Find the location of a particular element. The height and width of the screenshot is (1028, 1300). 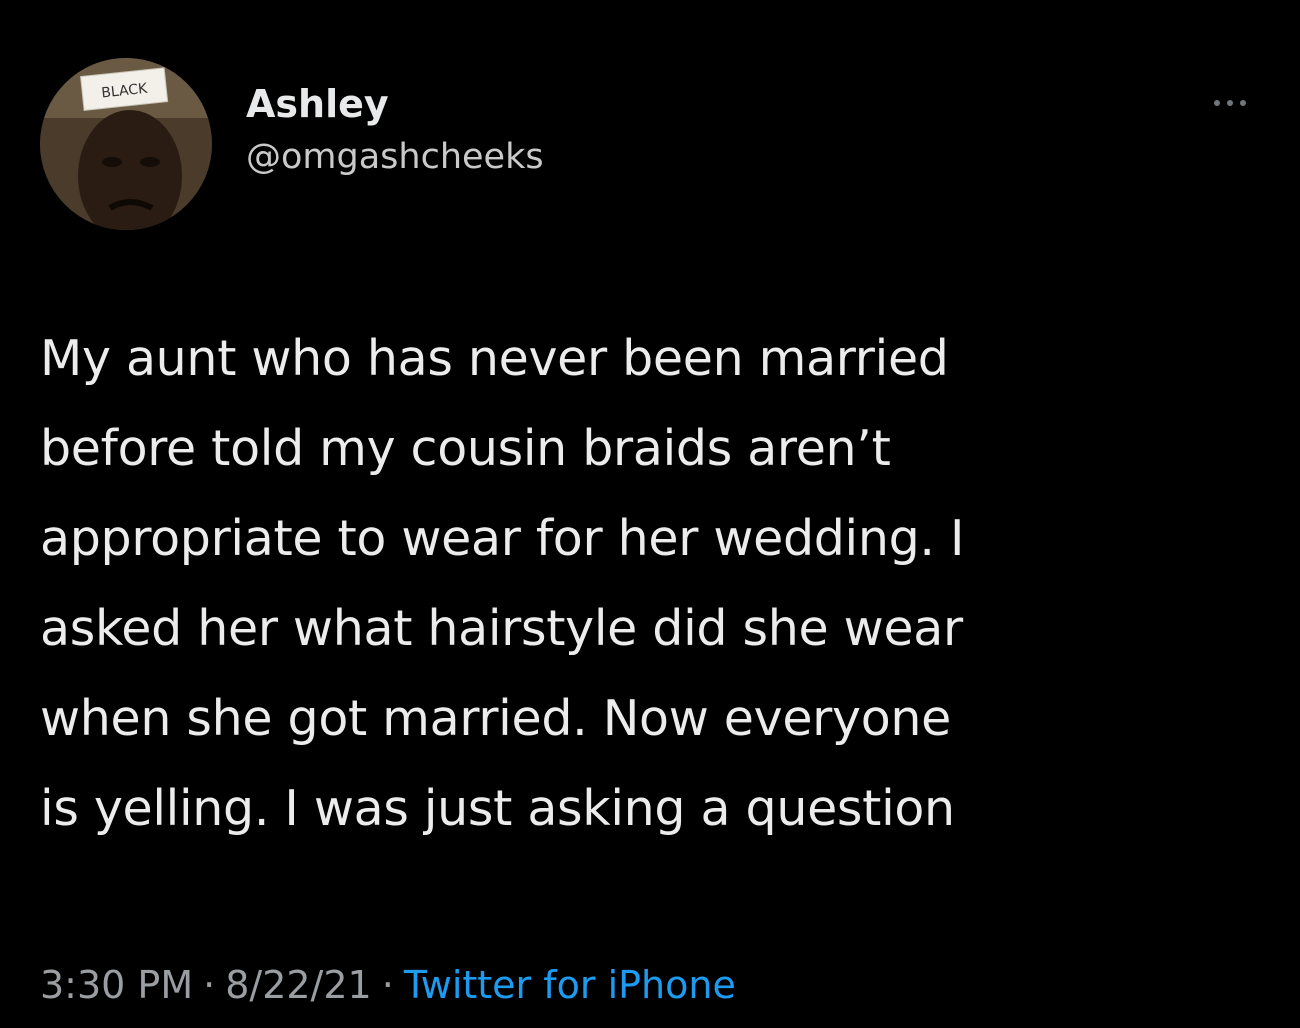

tweet-source-link: Twitter for iPhone is located at coordinates (570, 985).